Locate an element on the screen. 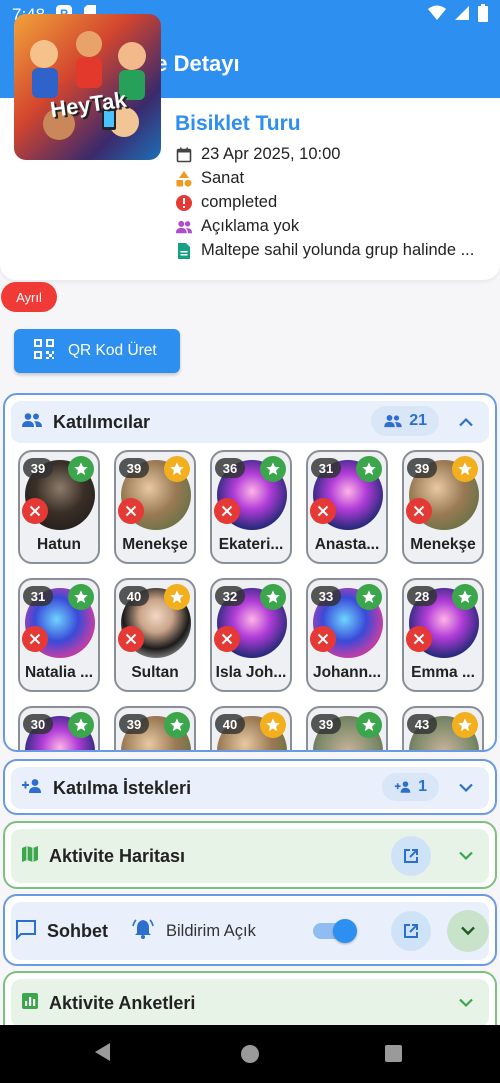 This screenshot has width=500, height=1083. participant-card: 39 Hatun is located at coordinates (59, 507).